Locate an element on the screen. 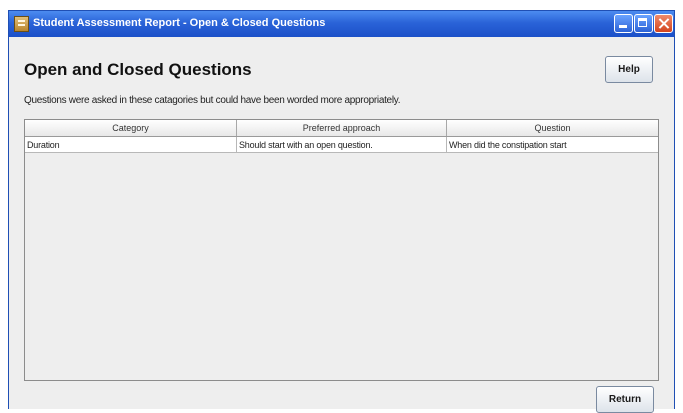  report-icon is located at coordinates (21, 24).